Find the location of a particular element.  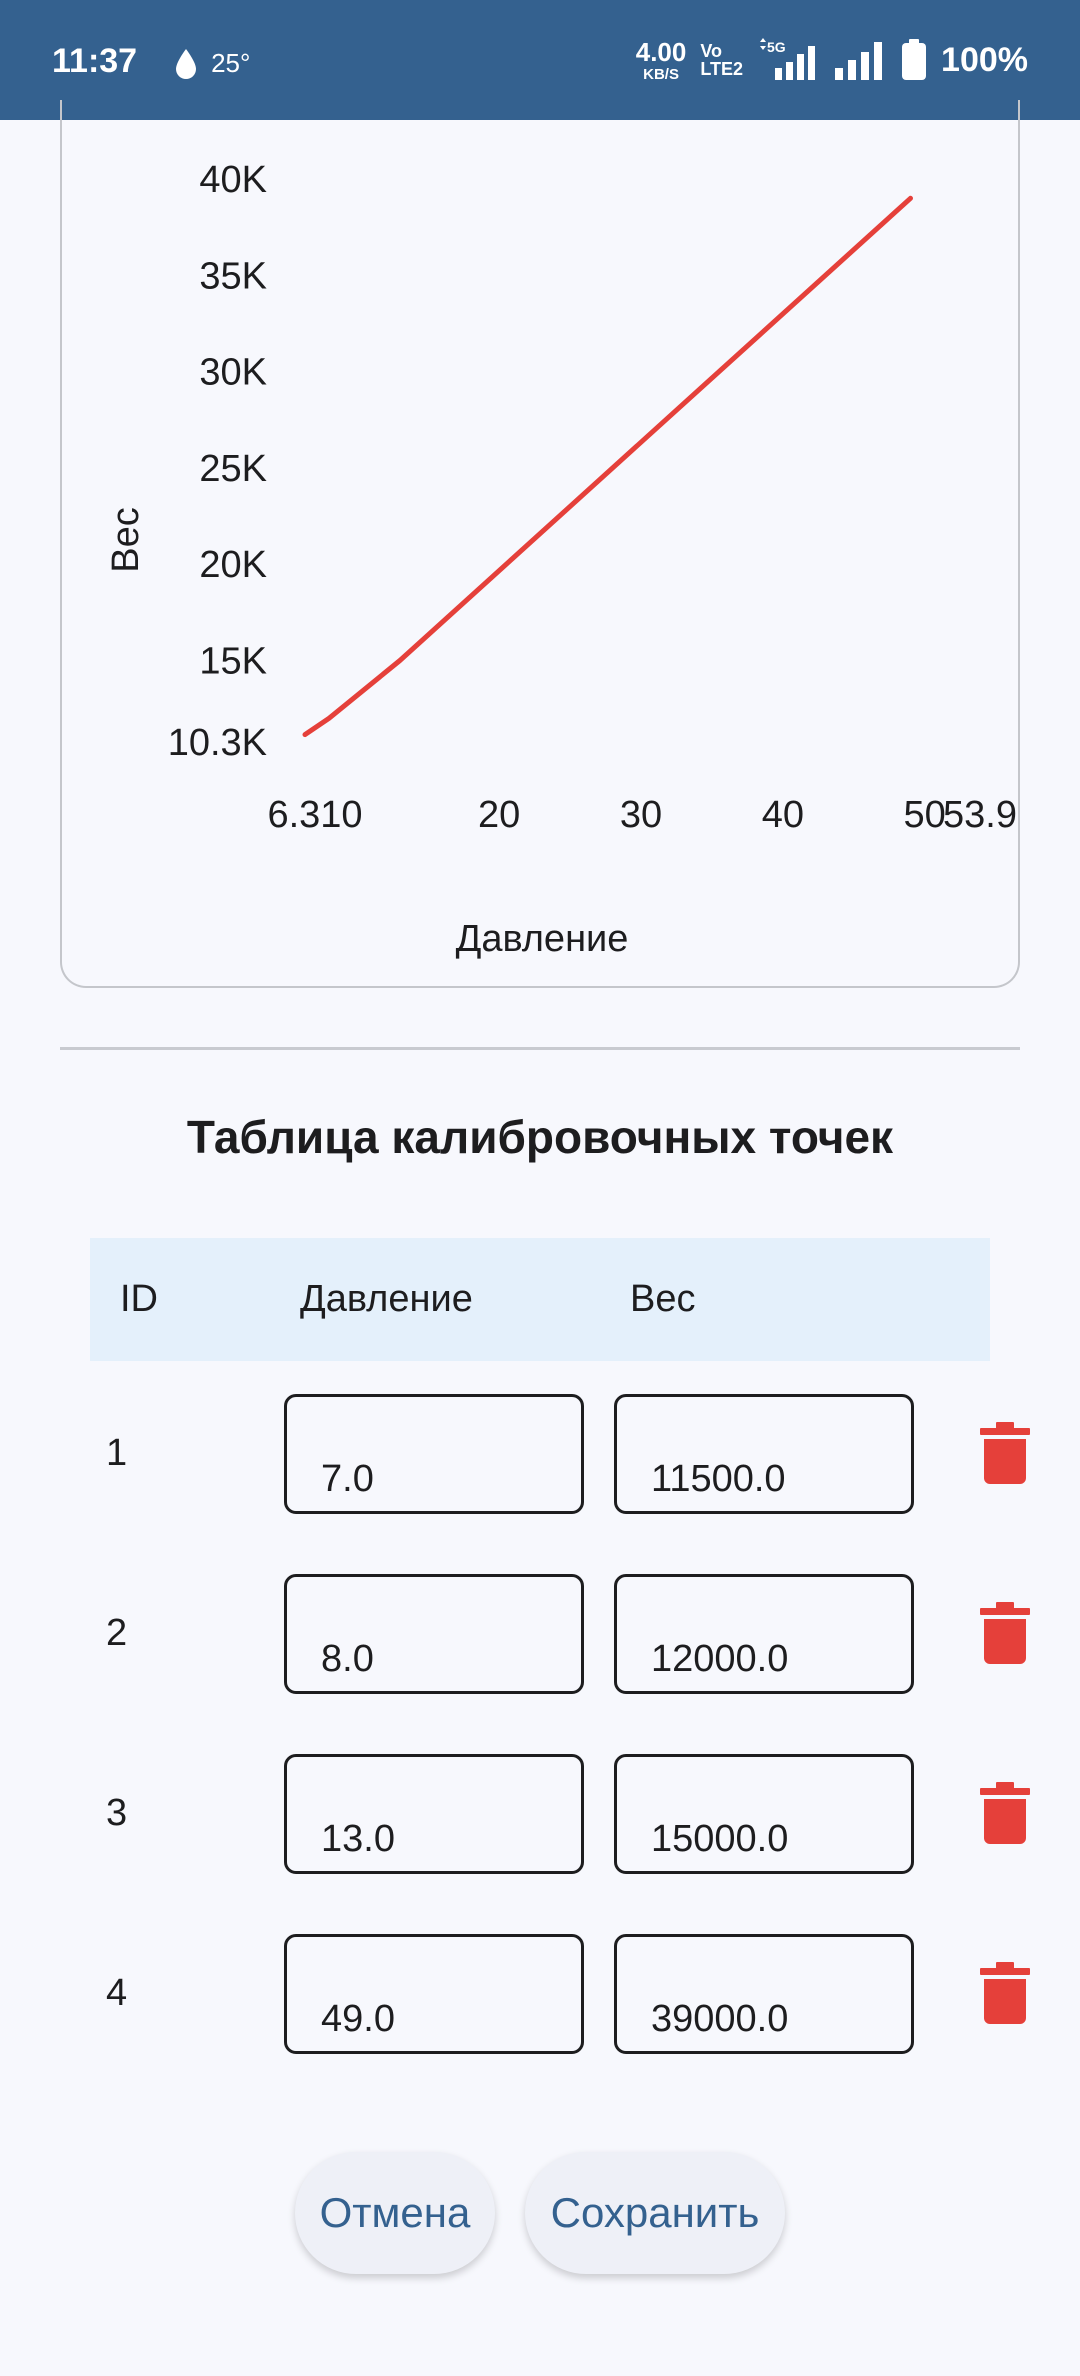

y-tick-label: 35K is located at coordinates (233, 276).